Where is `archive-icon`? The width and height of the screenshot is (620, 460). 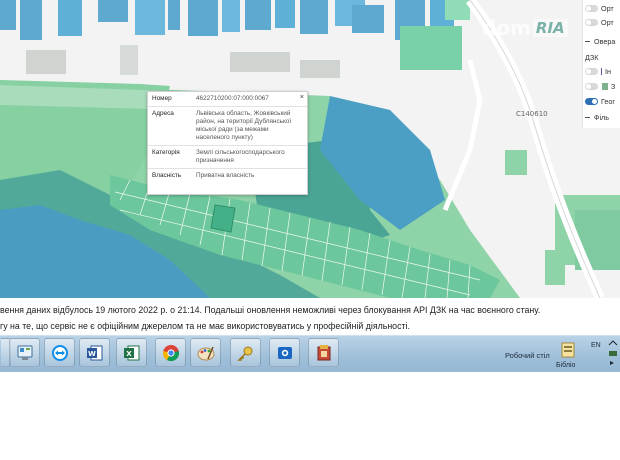
archive-icon is located at coordinates (323, 352).